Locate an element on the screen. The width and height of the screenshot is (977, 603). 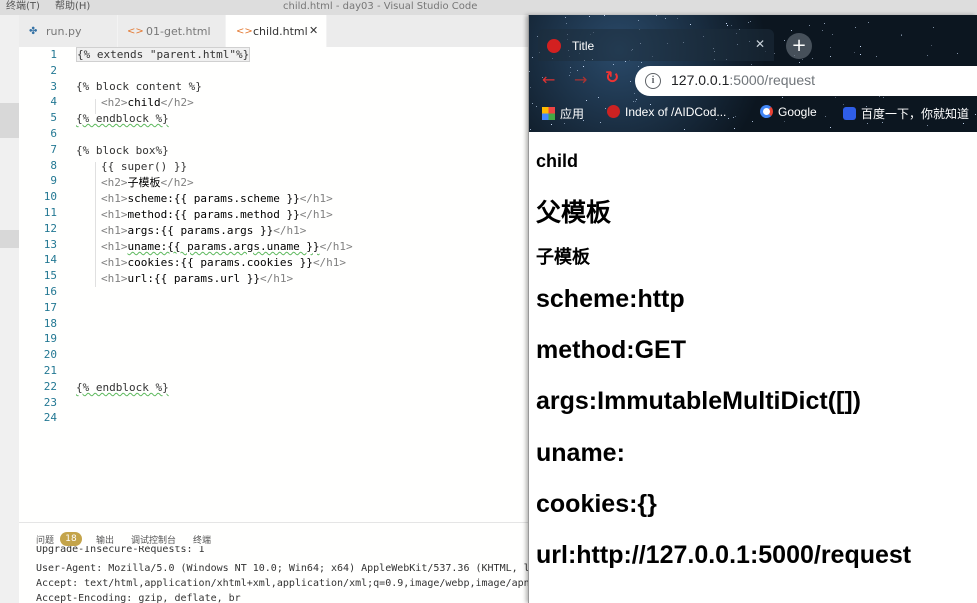
panel-tab-debug-console: 调试控制台 is located at coordinates (153, 539).